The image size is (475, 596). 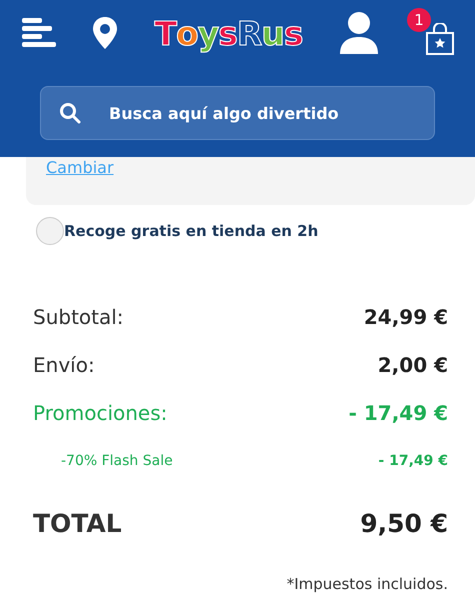 What do you see at coordinates (191, 231) in the screenshot?
I see `pickup-option-label: Recoge gratis en tienda en 2h` at bounding box center [191, 231].